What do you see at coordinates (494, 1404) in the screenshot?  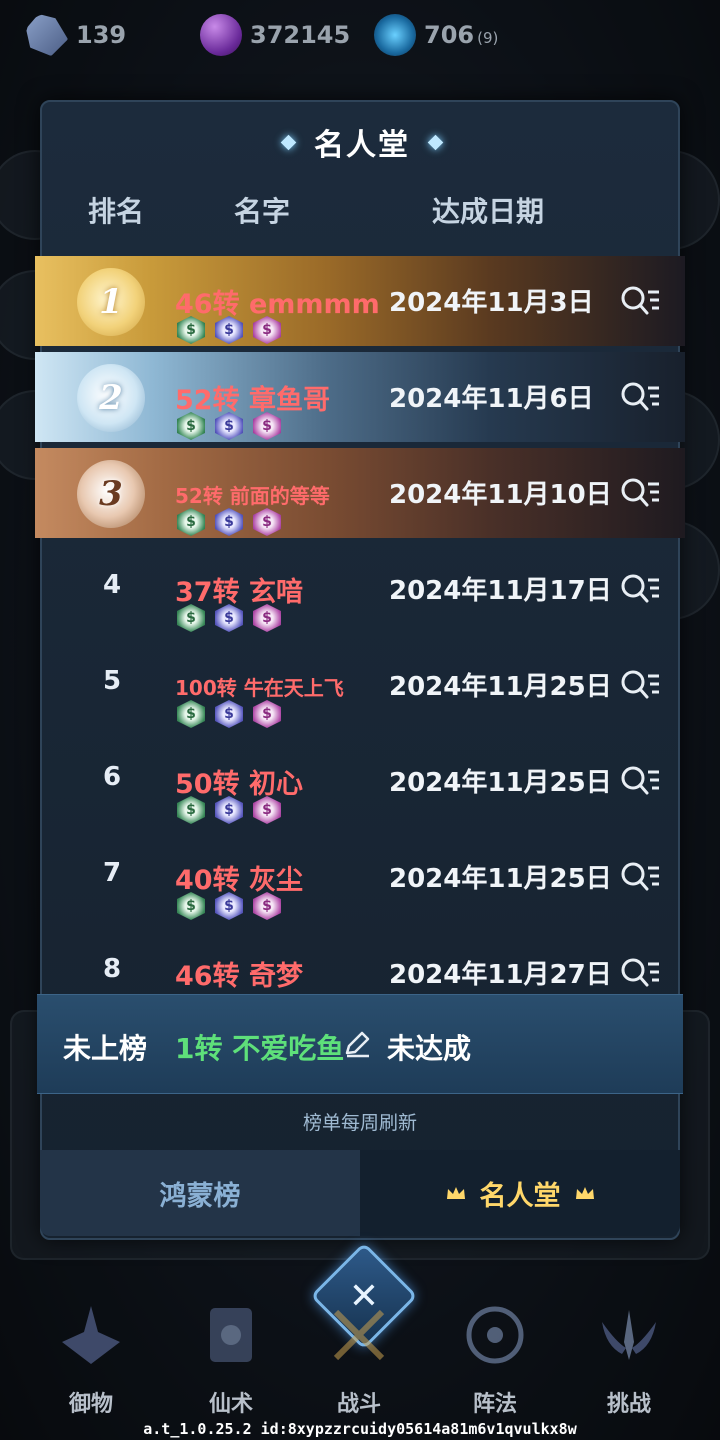 I see `nav-zhenfa-label: 阵法` at bounding box center [494, 1404].